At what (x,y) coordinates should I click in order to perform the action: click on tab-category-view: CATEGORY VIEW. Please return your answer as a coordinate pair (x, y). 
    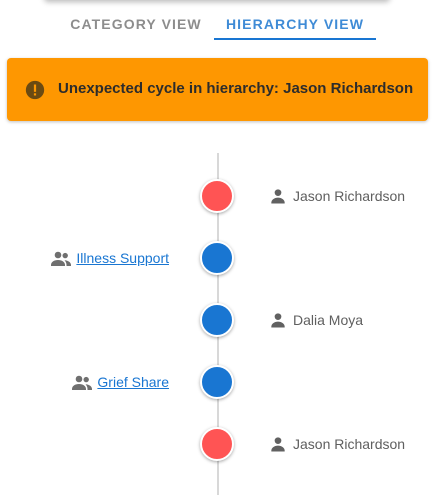
    Looking at the image, I should click on (136, 24).